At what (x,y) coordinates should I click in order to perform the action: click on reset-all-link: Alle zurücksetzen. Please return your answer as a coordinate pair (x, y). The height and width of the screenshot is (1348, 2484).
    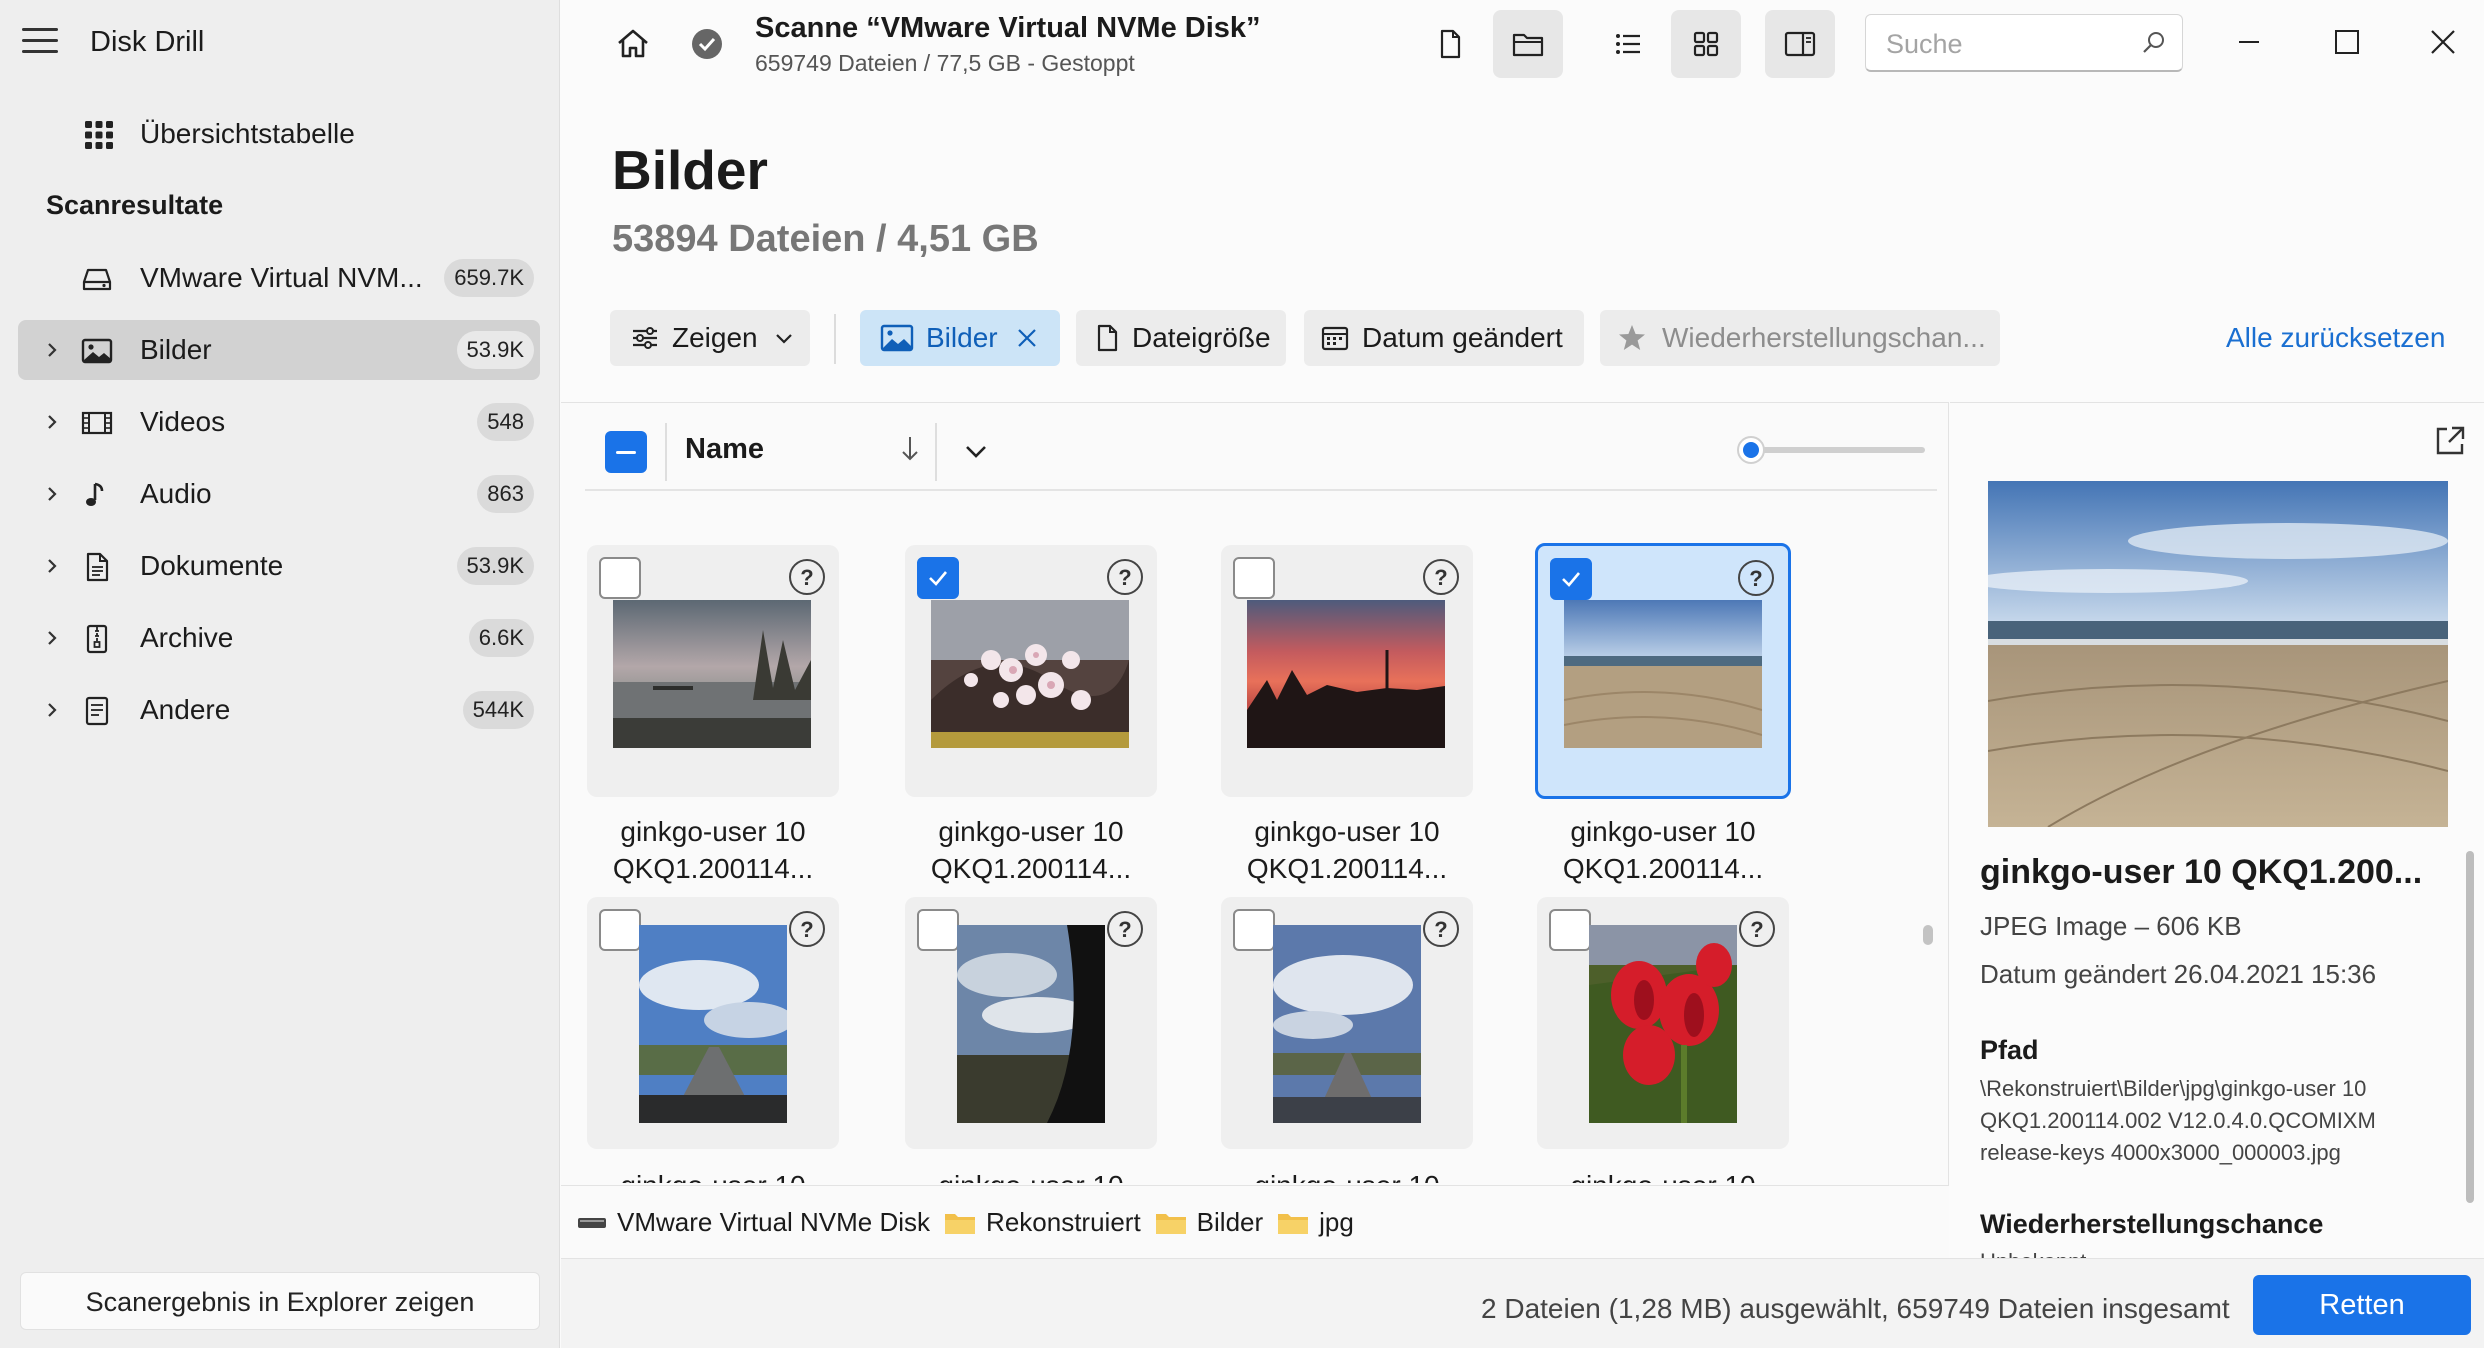
    Looking at the image, I should click on (2335, 338).